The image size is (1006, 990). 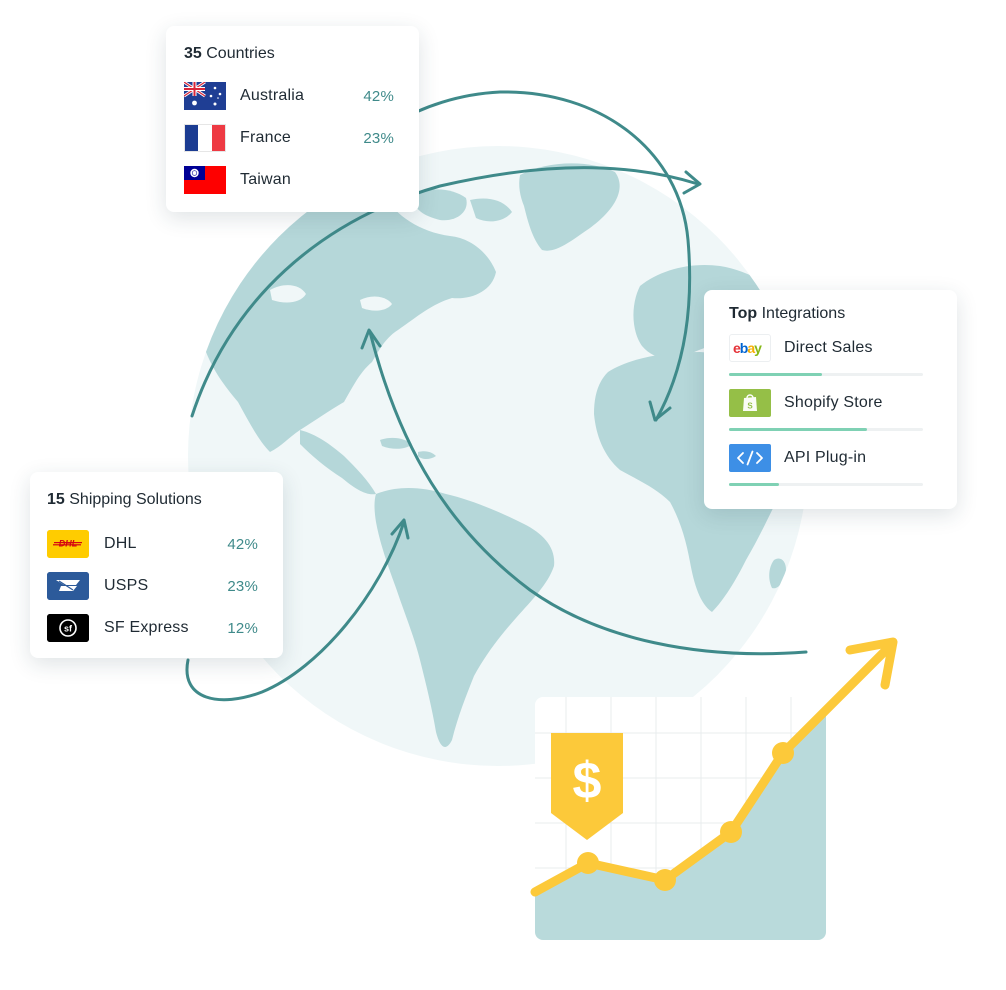 I want to click on integration-name: Shopify Store, so click(x=833, y=402).